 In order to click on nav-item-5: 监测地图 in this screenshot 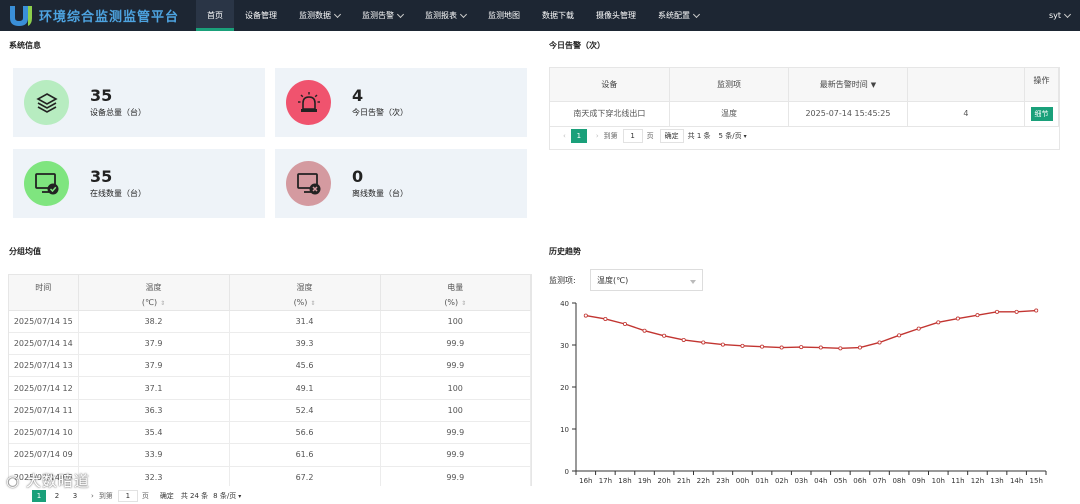, I will do `click(504, 15)`.